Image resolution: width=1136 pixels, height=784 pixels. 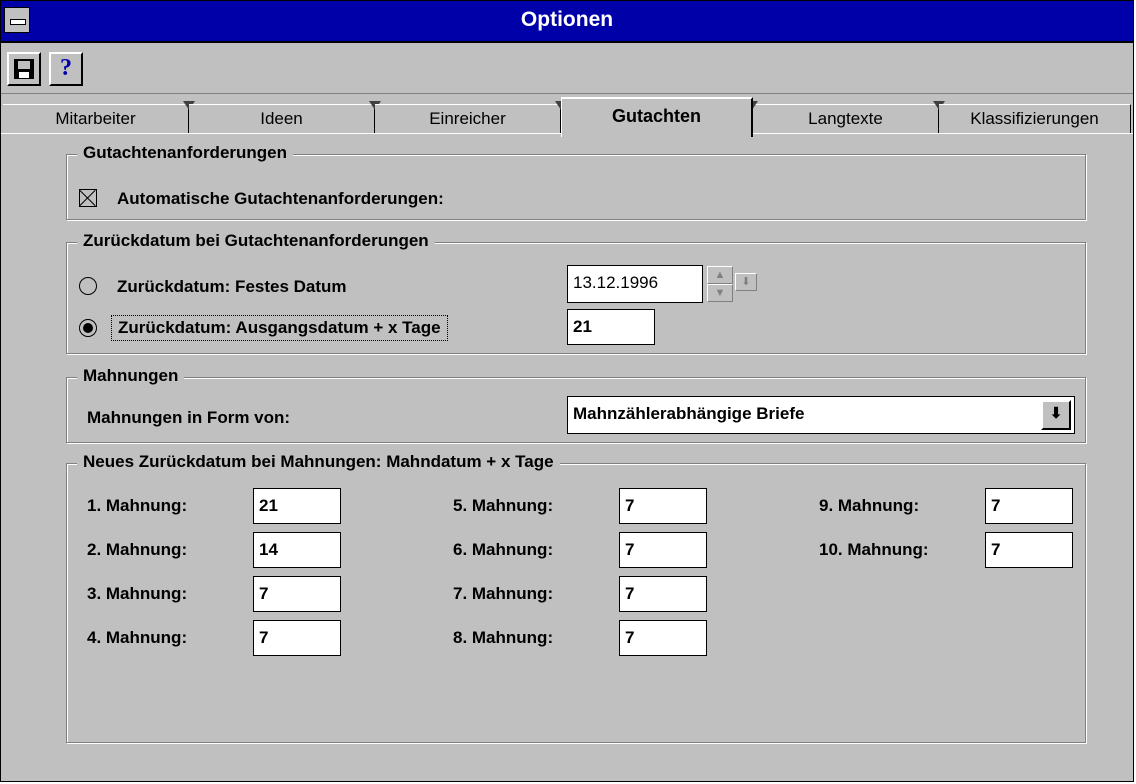 What do you see at coordinates (256, 241) in the screenshot?
I see `group-title: Zurückdatum bei Gutachtenanforderungen` at bounding box center [256, 241].